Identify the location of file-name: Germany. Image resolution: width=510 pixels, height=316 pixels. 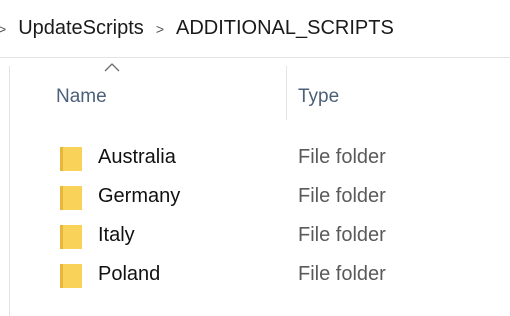
(139, 196).